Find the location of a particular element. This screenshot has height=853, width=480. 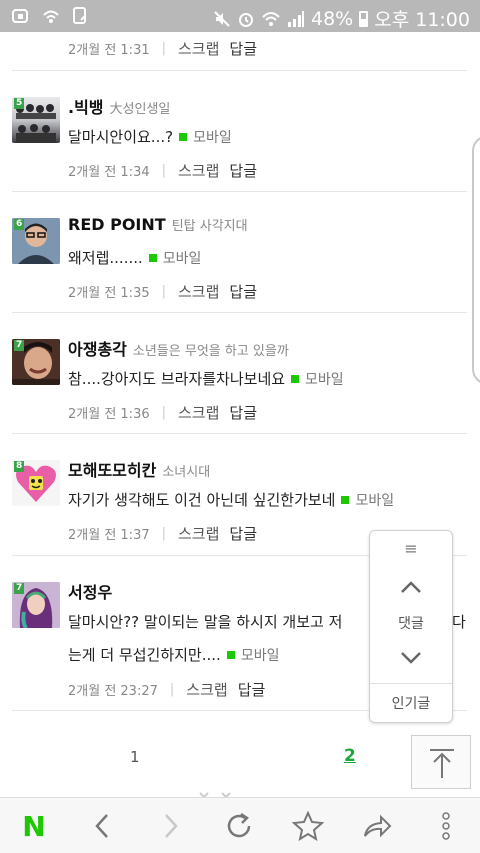

battery-percent: 48% is located at coordinates (332, 18).